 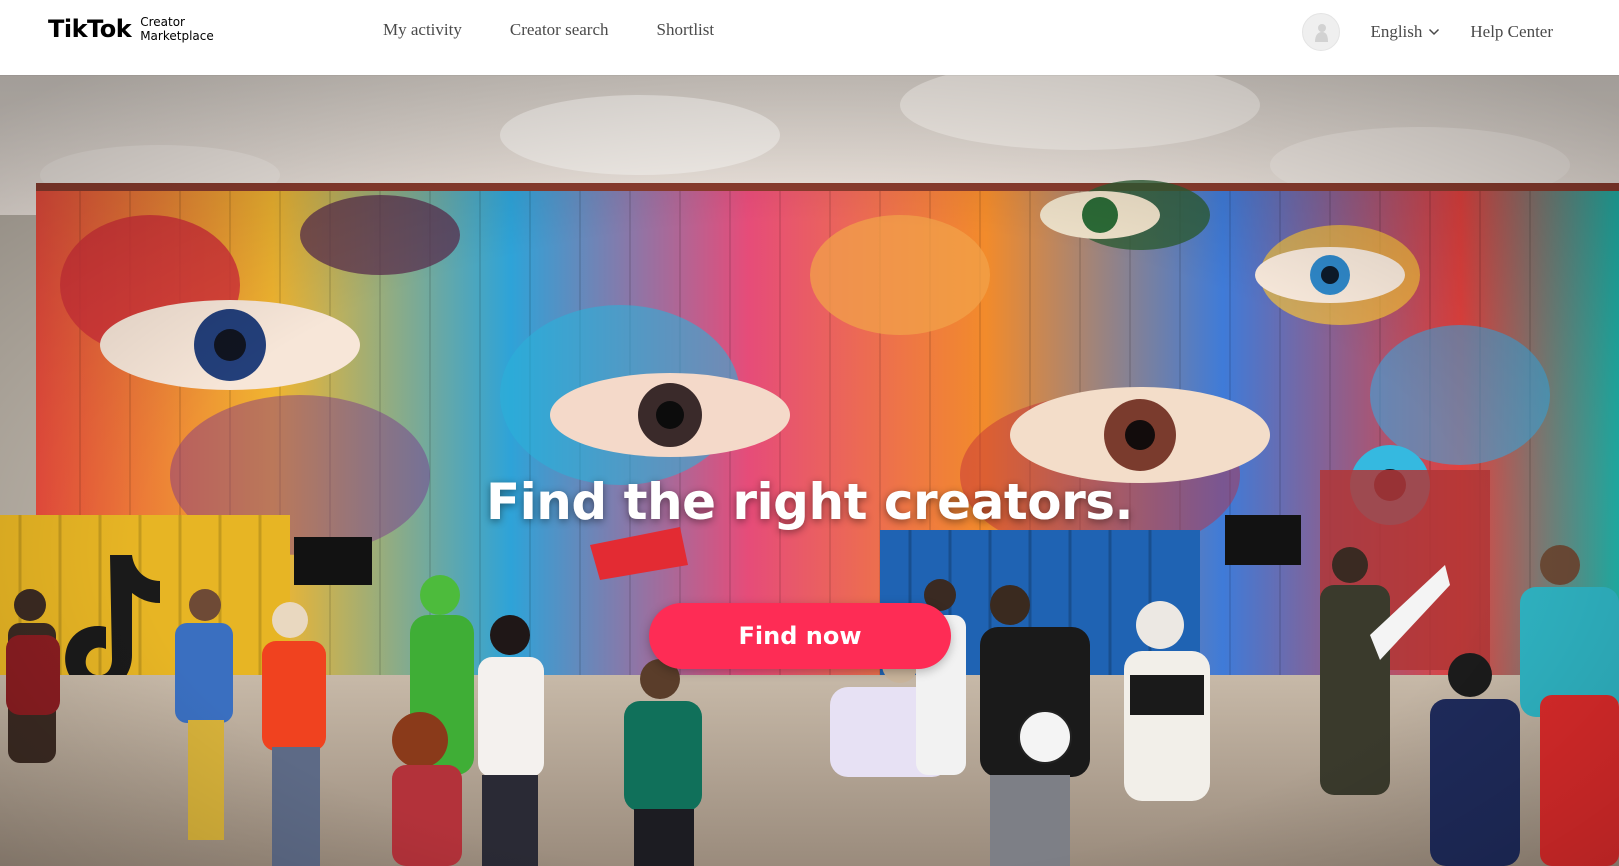 I want to click on hero-title: Find the right creators., so click(x=809, y=502).